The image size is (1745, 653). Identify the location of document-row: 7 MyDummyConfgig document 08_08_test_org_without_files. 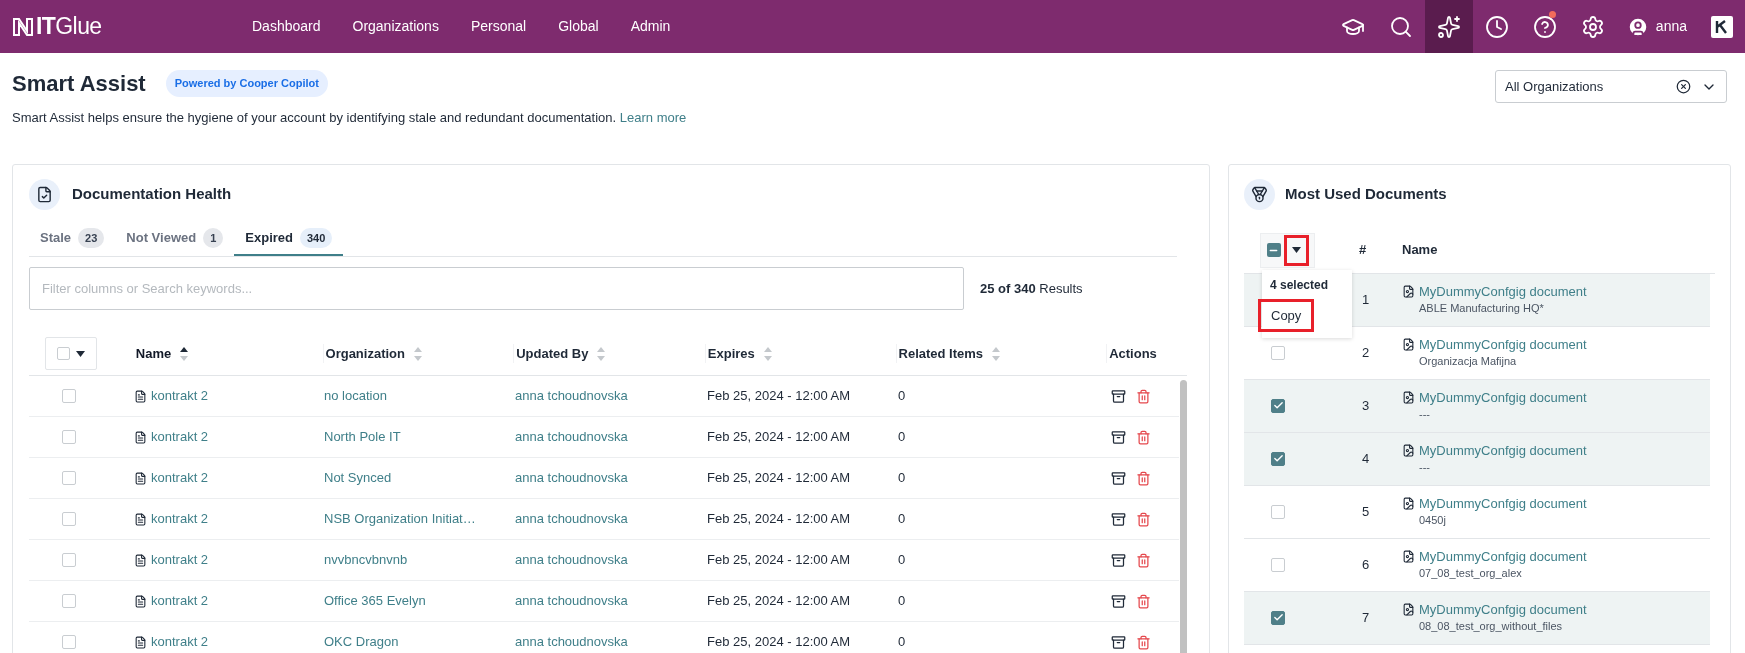
(1477, 618).